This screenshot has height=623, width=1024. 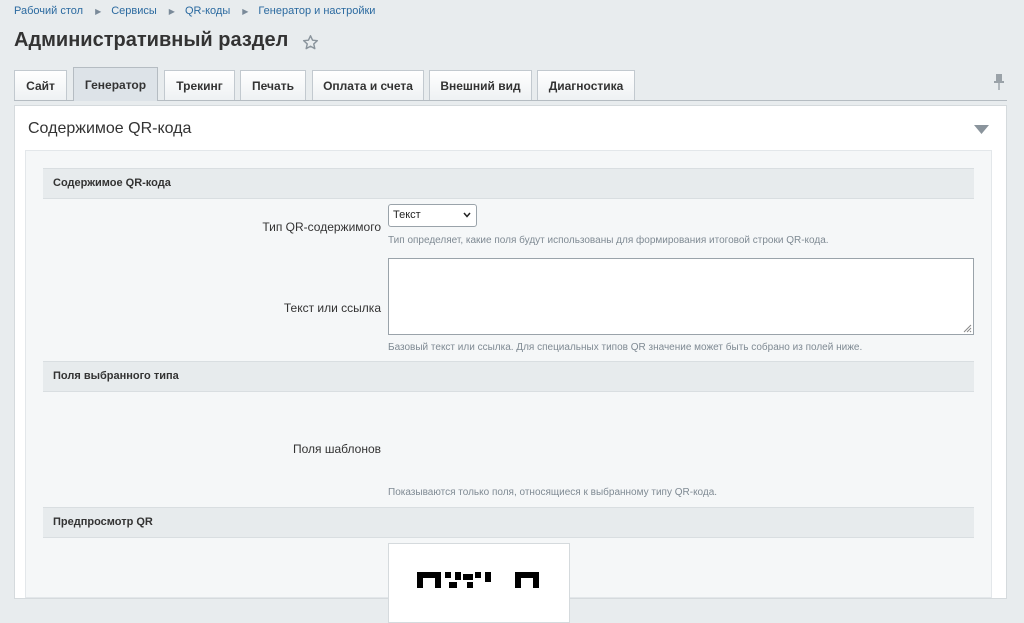 What do you see at coordinates (478, 580) in the screenshot?
I see `qr-code-image` at bounding box center [478, 580].